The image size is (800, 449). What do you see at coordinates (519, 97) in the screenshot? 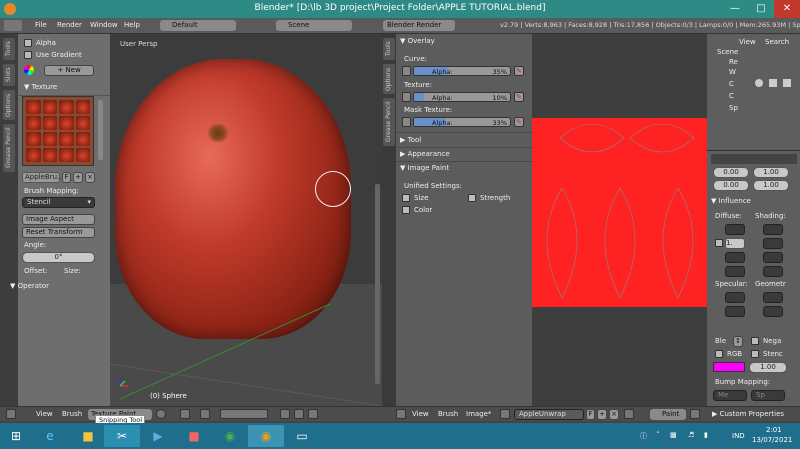
I see `texture-color-icon: ✎` at bounding box center [519, 97].